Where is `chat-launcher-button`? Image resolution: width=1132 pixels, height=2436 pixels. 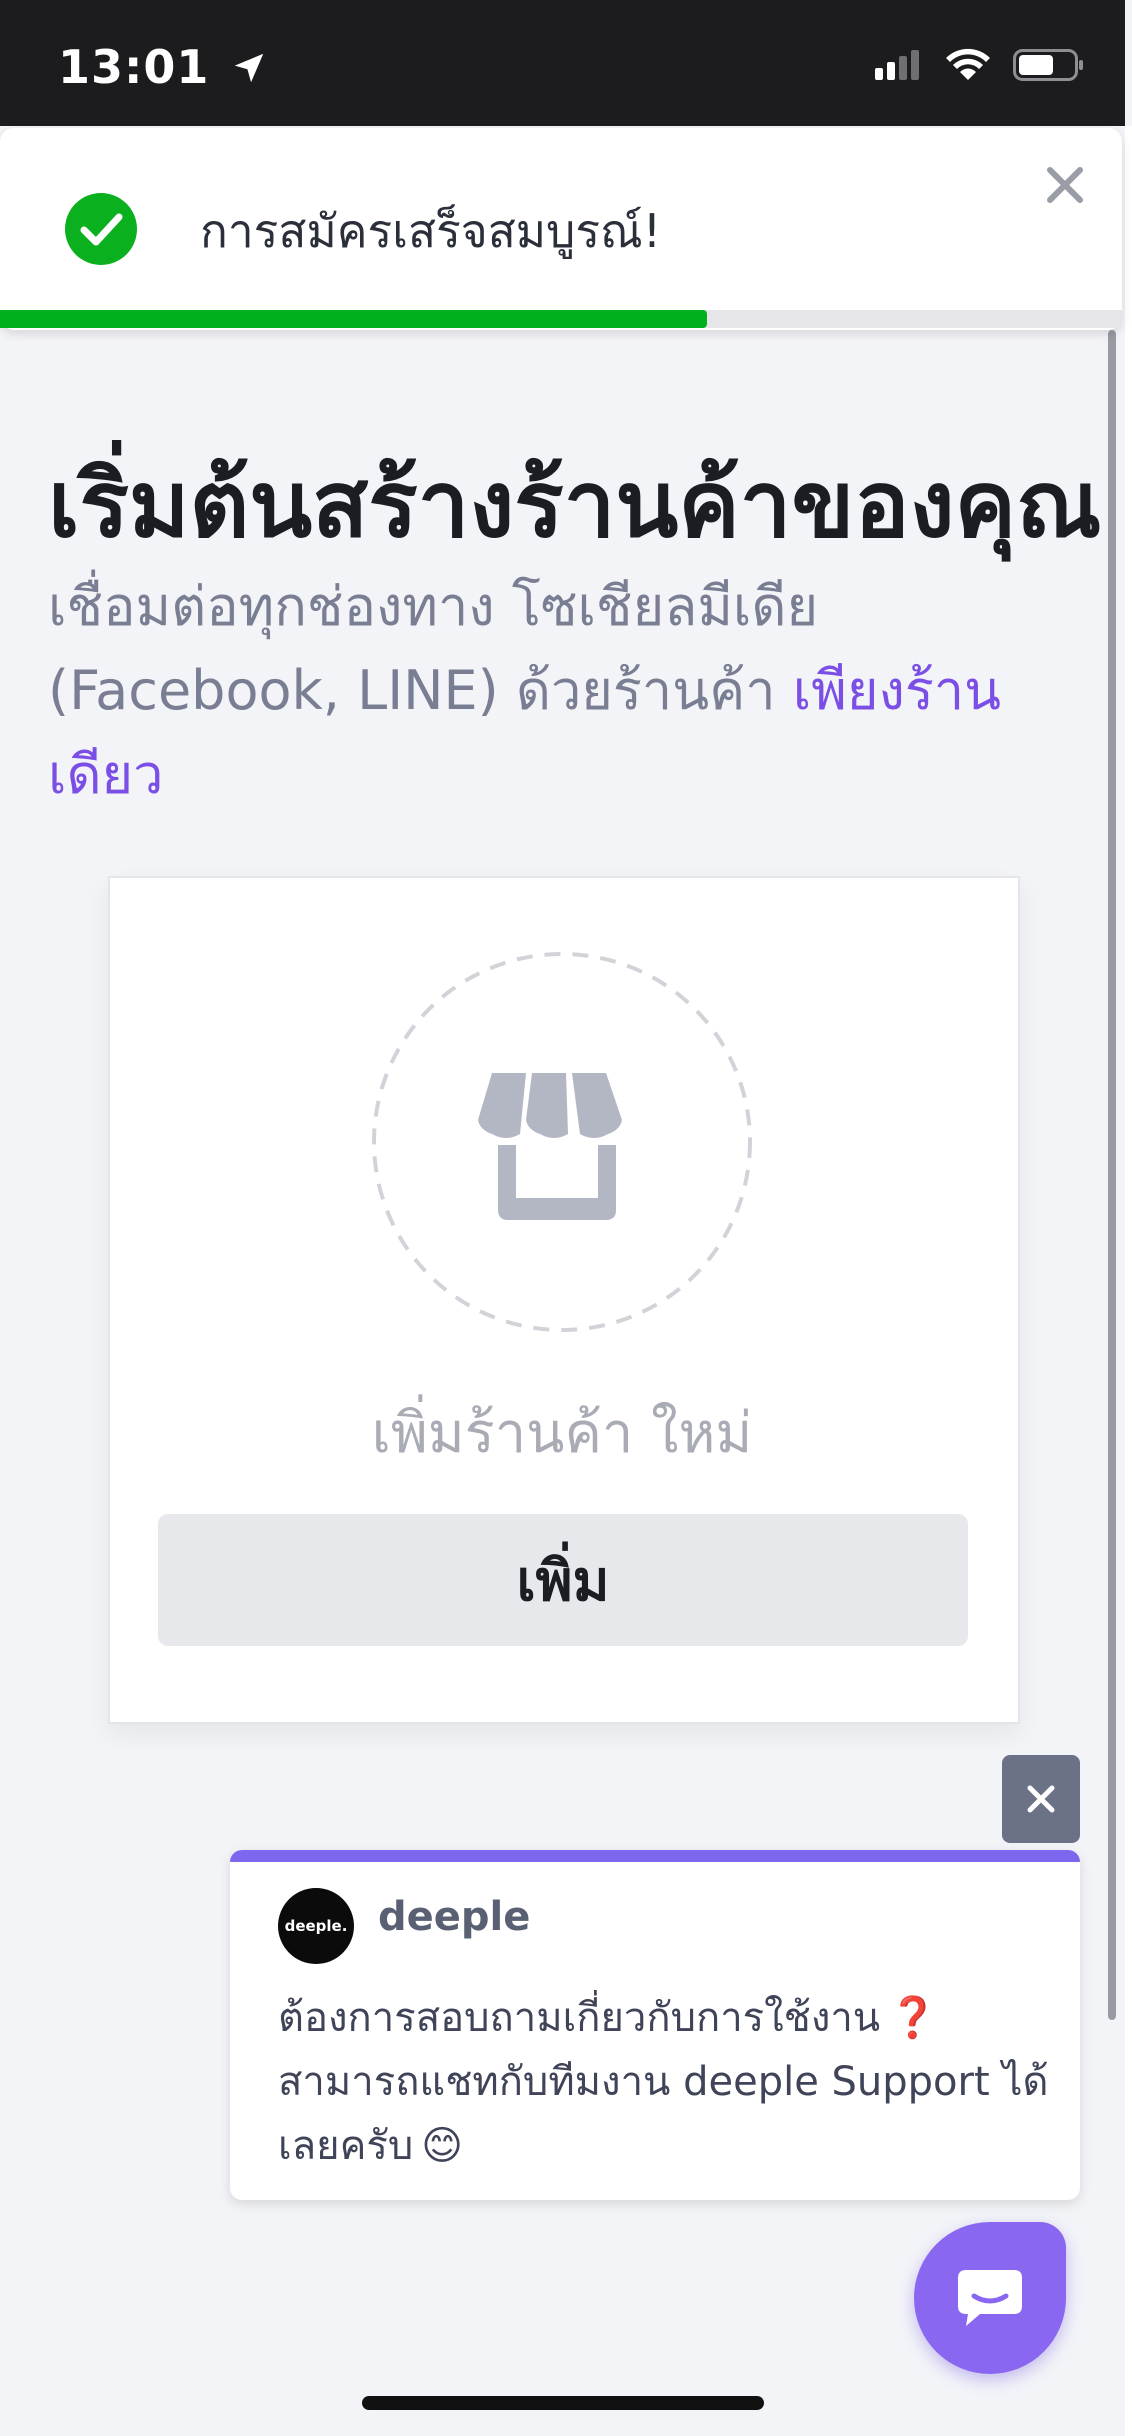
chat-launcher-button is located at coordinates (990, 2298).